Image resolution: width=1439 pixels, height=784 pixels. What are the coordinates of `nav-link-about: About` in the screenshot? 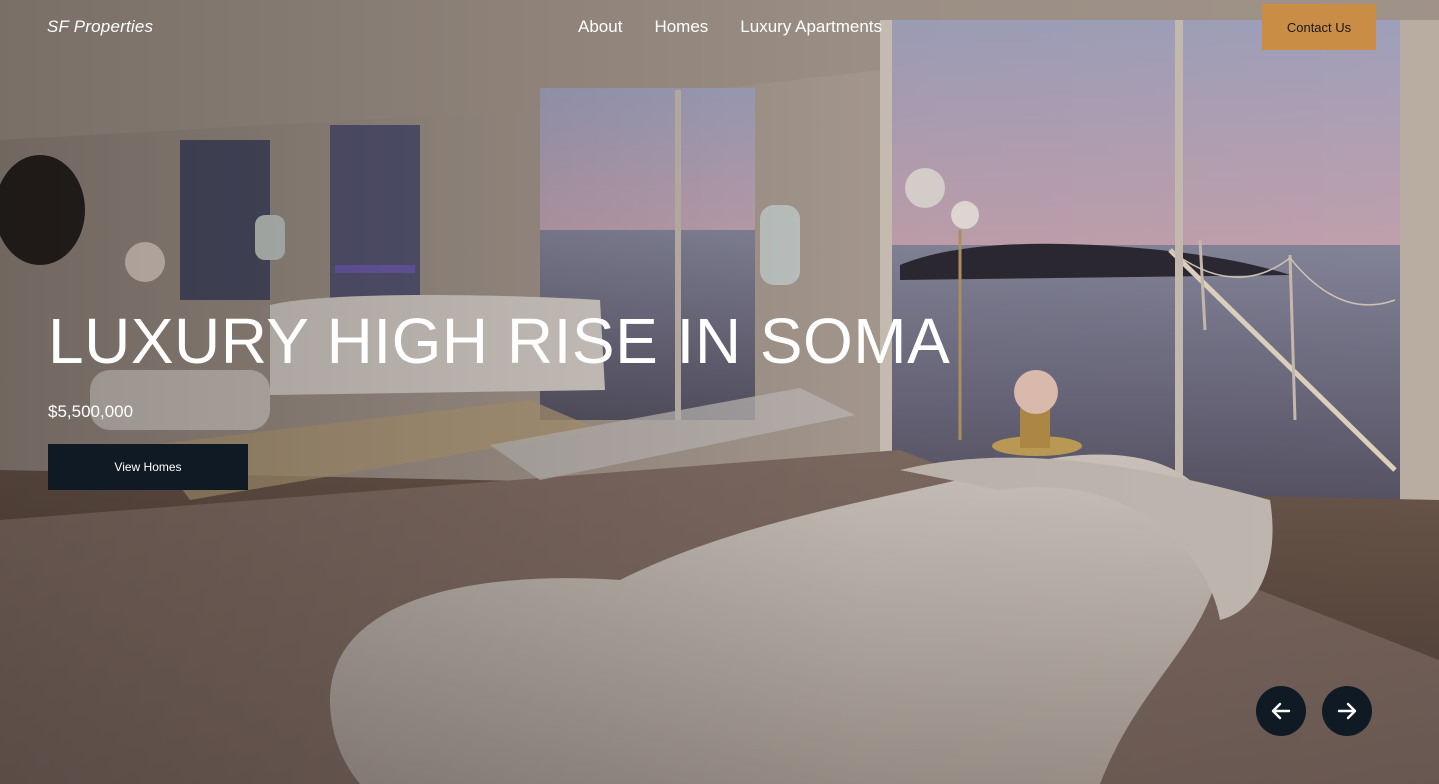 It's located at (600, 27).